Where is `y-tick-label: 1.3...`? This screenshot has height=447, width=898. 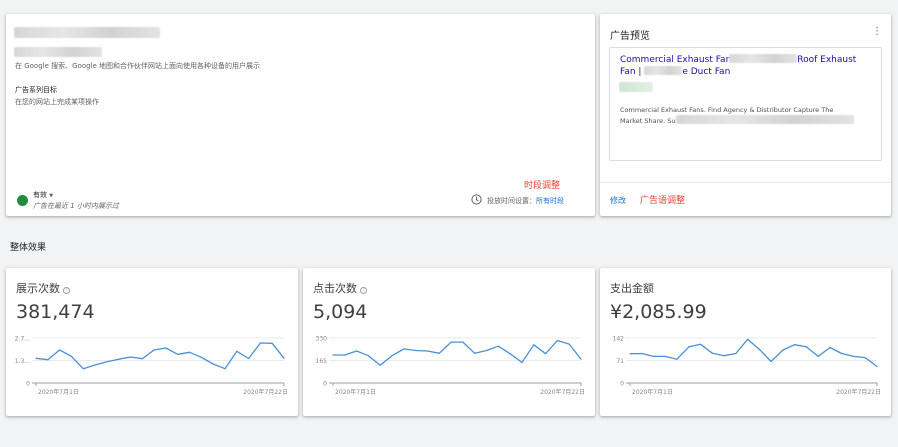 y-tick-label: 1.3... is located at coordinates (22, 361).